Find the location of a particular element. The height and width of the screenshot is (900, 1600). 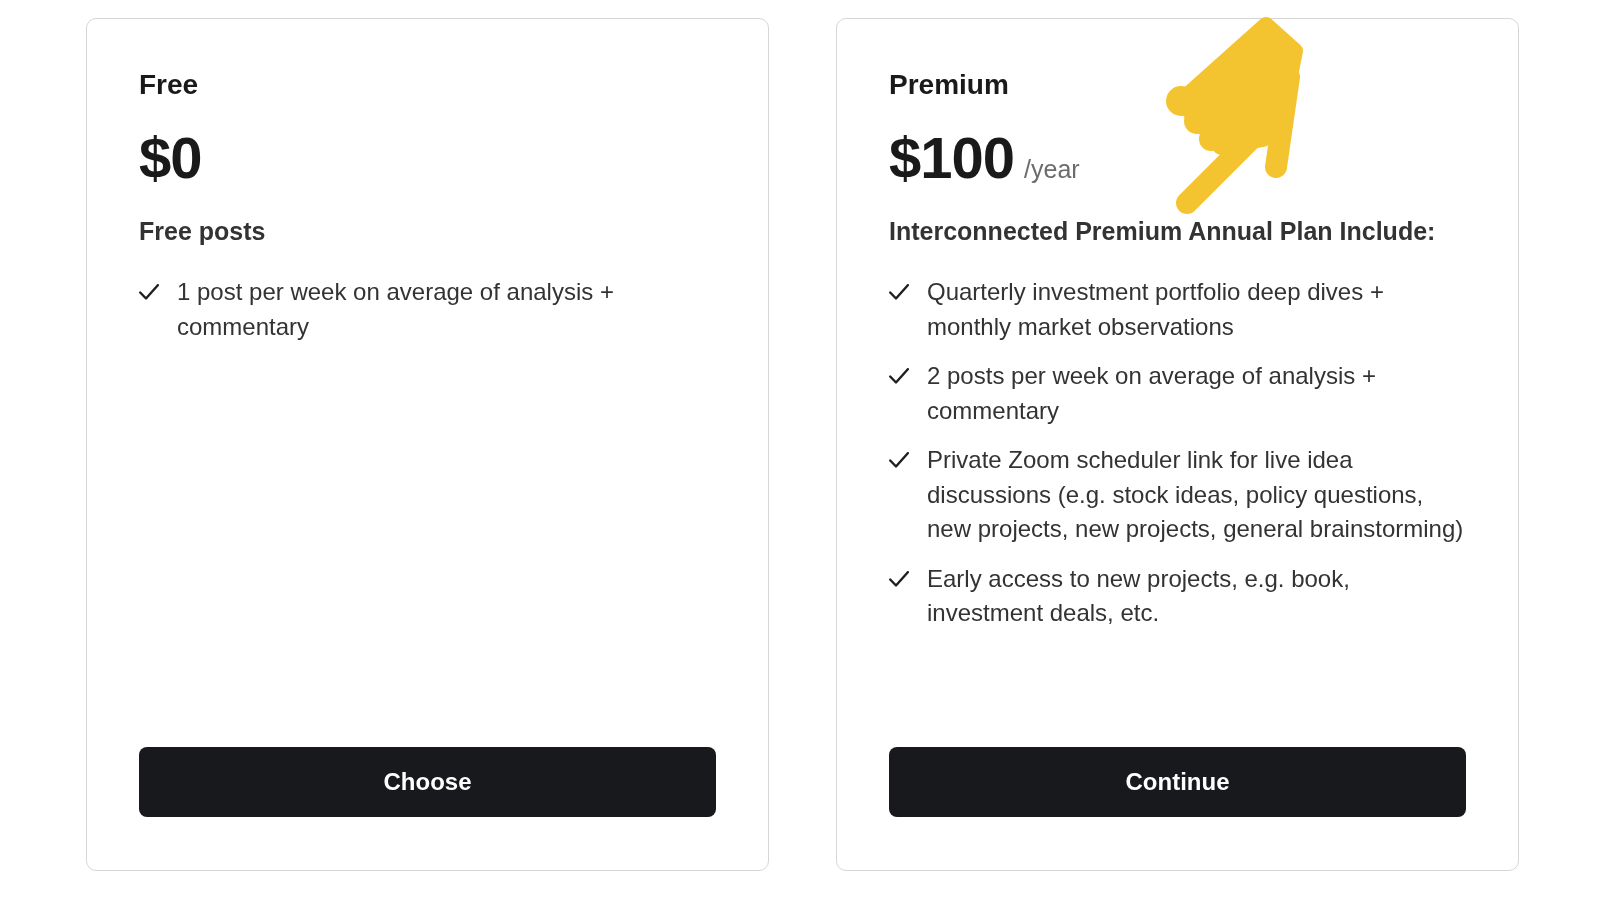

plan-title: Premium is located at coordinates (949, 85).